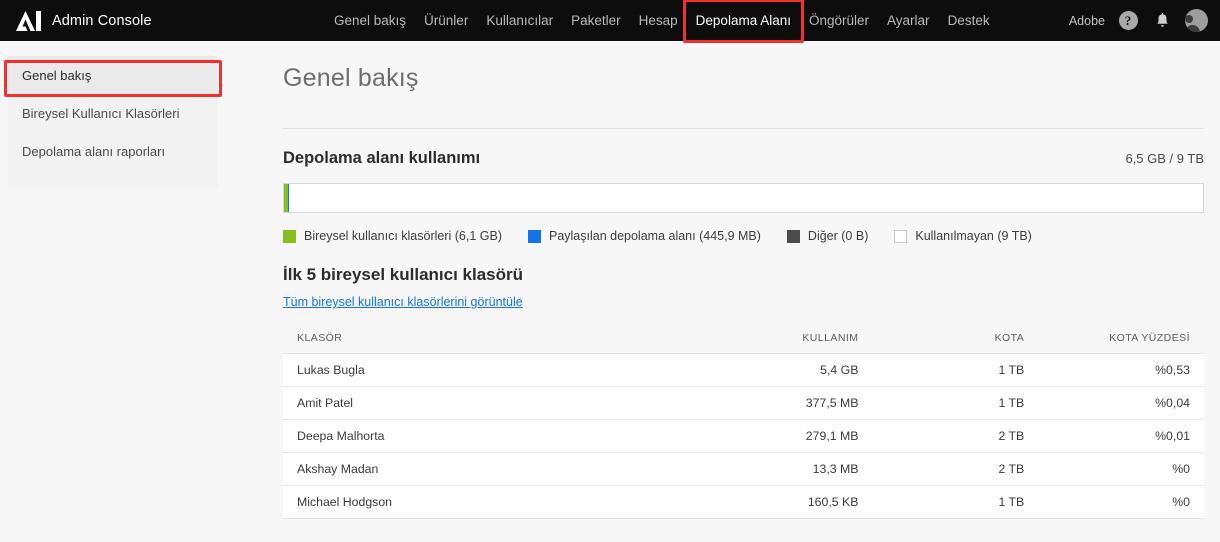  Describe the element at coordinates (382, 158) in the screenshot. I see `storage-usage-title: Depolama alanı kullanımı` at that location.